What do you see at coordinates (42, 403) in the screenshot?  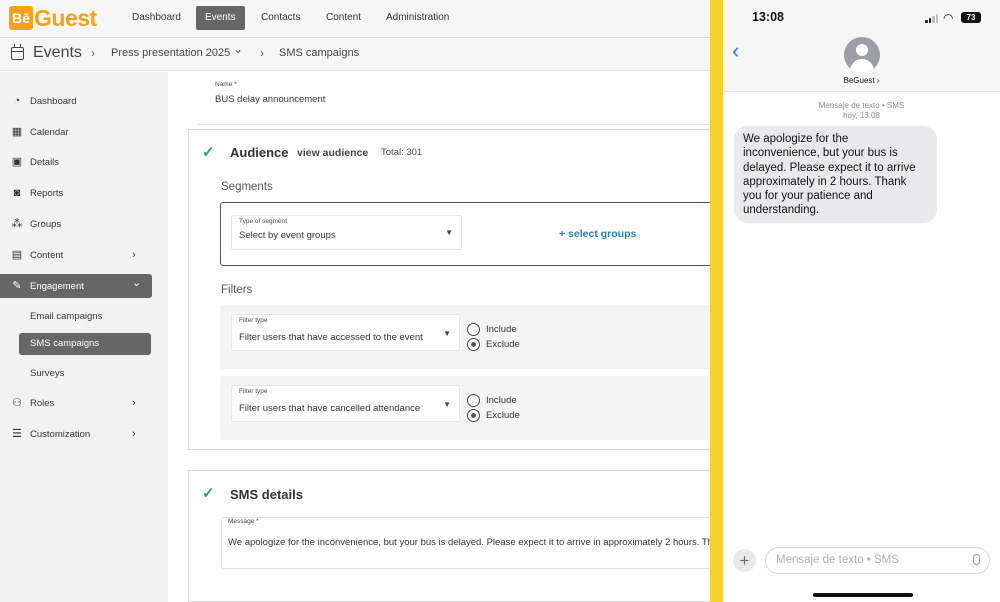 I see `sidebar-item-label: Roles` at bounding box center [42, 403].